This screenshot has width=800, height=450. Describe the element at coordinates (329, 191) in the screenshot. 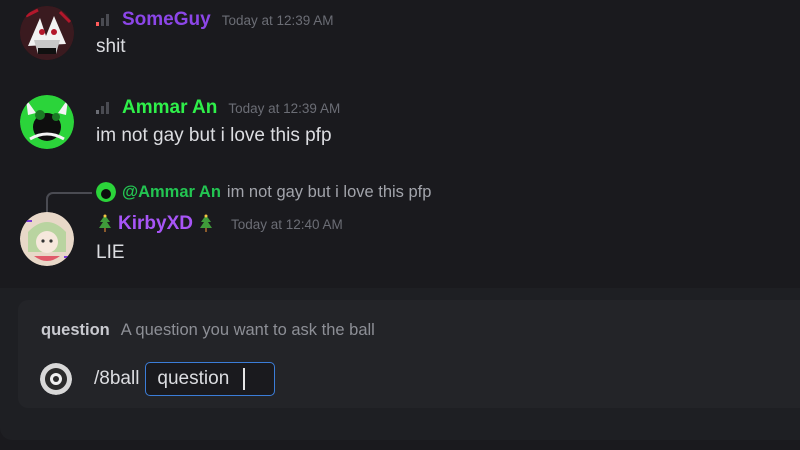

I see `reply-text: im not gay but i love this pfp` at that location.